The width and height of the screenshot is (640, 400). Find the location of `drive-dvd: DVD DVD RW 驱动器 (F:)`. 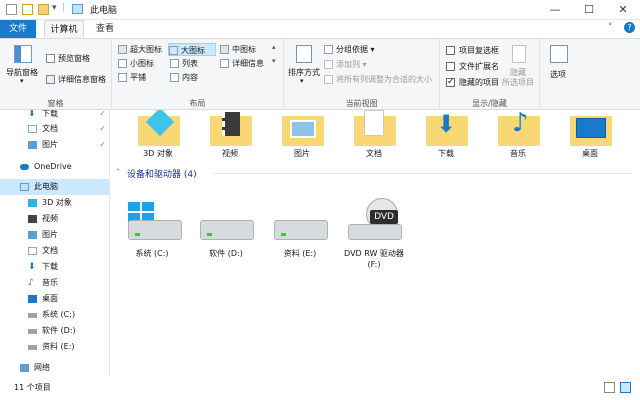

drive-dvd: DVD DVD RW 驱动器 (F:) is located at coordinates (374, 238).